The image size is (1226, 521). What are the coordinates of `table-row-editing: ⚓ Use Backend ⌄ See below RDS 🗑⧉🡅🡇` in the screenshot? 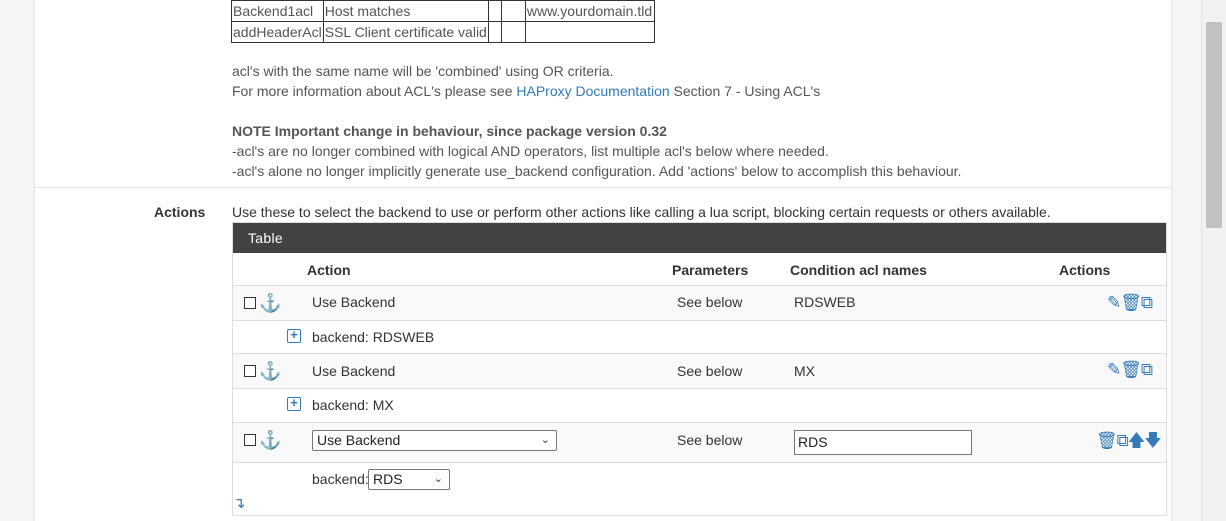 It's located at (699, 442).